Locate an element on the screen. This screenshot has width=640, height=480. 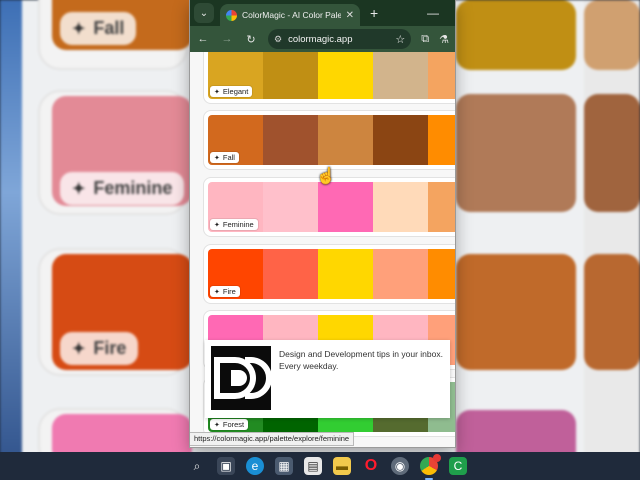
palette-label-pill: ✦ Fall is located at coordinates (224, 157).